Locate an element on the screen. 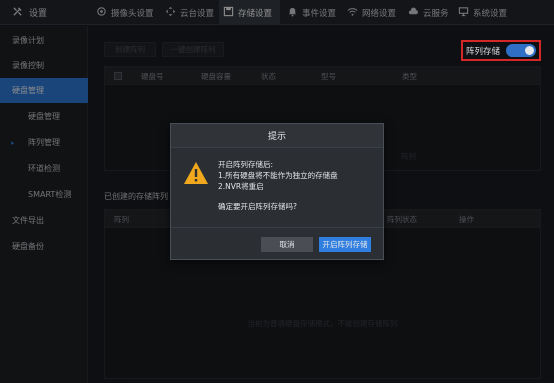  dialog-footer: 取消 开启阵列存储 is located at coordinates (277, 243).